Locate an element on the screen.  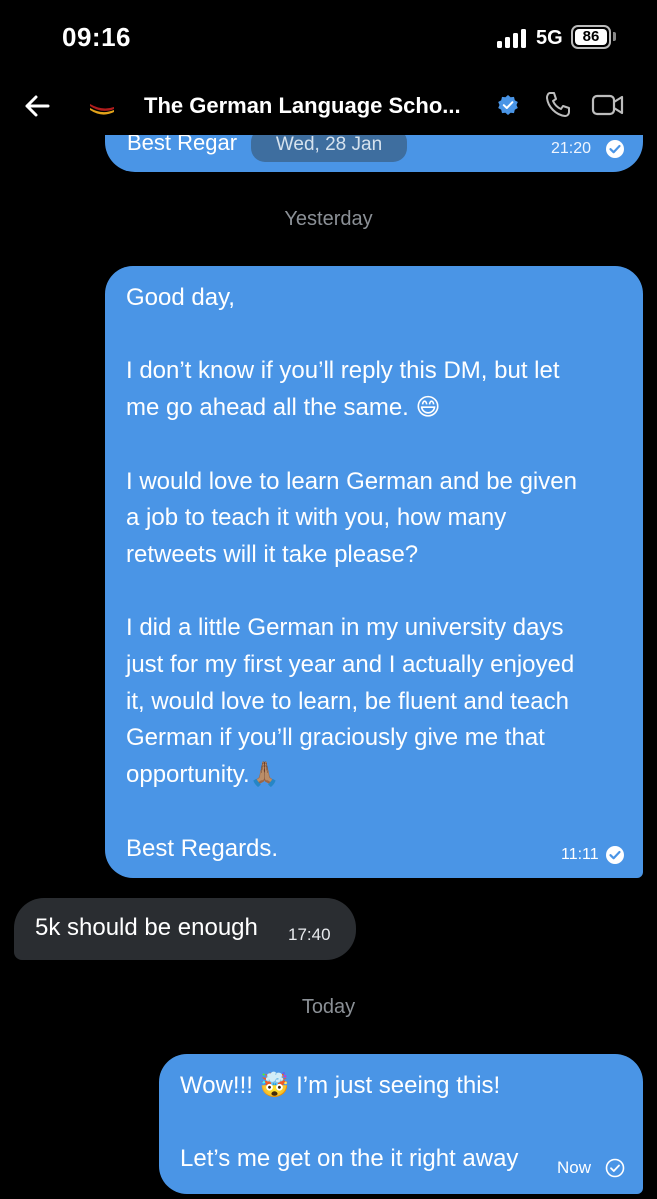
avatar is located at coordinates (102, 107).